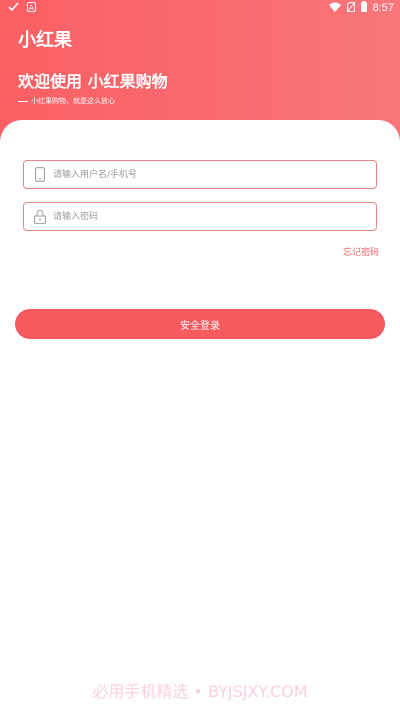 This screenshot has width=400, height=710. What do you see at coordinates (40, 175) in the screenshot?
I see `phone-icon` at bounding box center [40, 175].